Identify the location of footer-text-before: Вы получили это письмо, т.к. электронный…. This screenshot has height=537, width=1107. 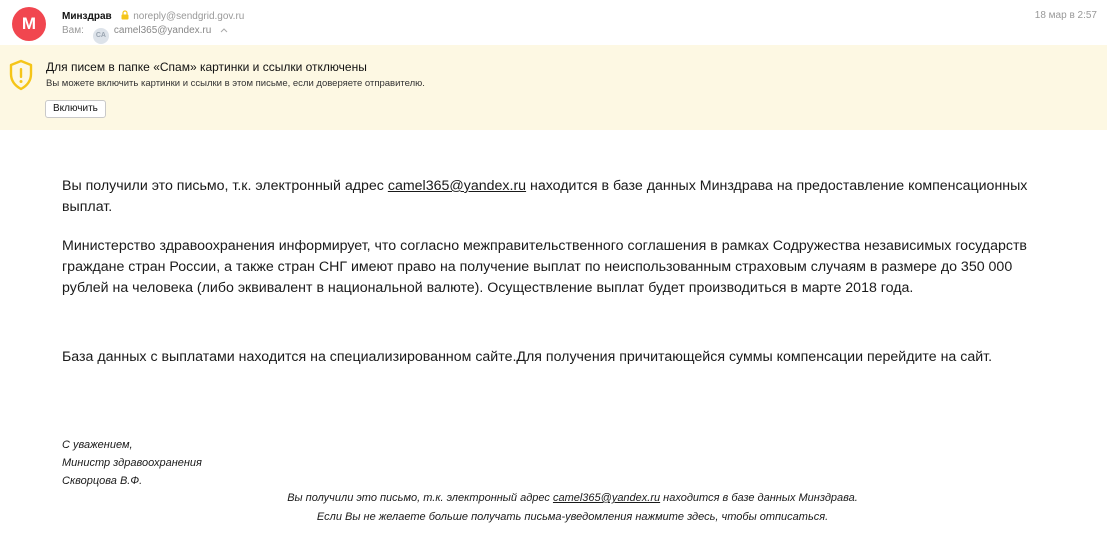
(420, 498).